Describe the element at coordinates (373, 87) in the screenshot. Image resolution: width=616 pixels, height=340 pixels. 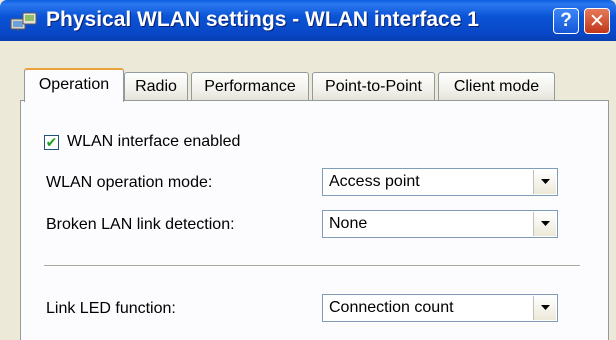
I see `tab-point-to-point: Point-to-Point` at that location.